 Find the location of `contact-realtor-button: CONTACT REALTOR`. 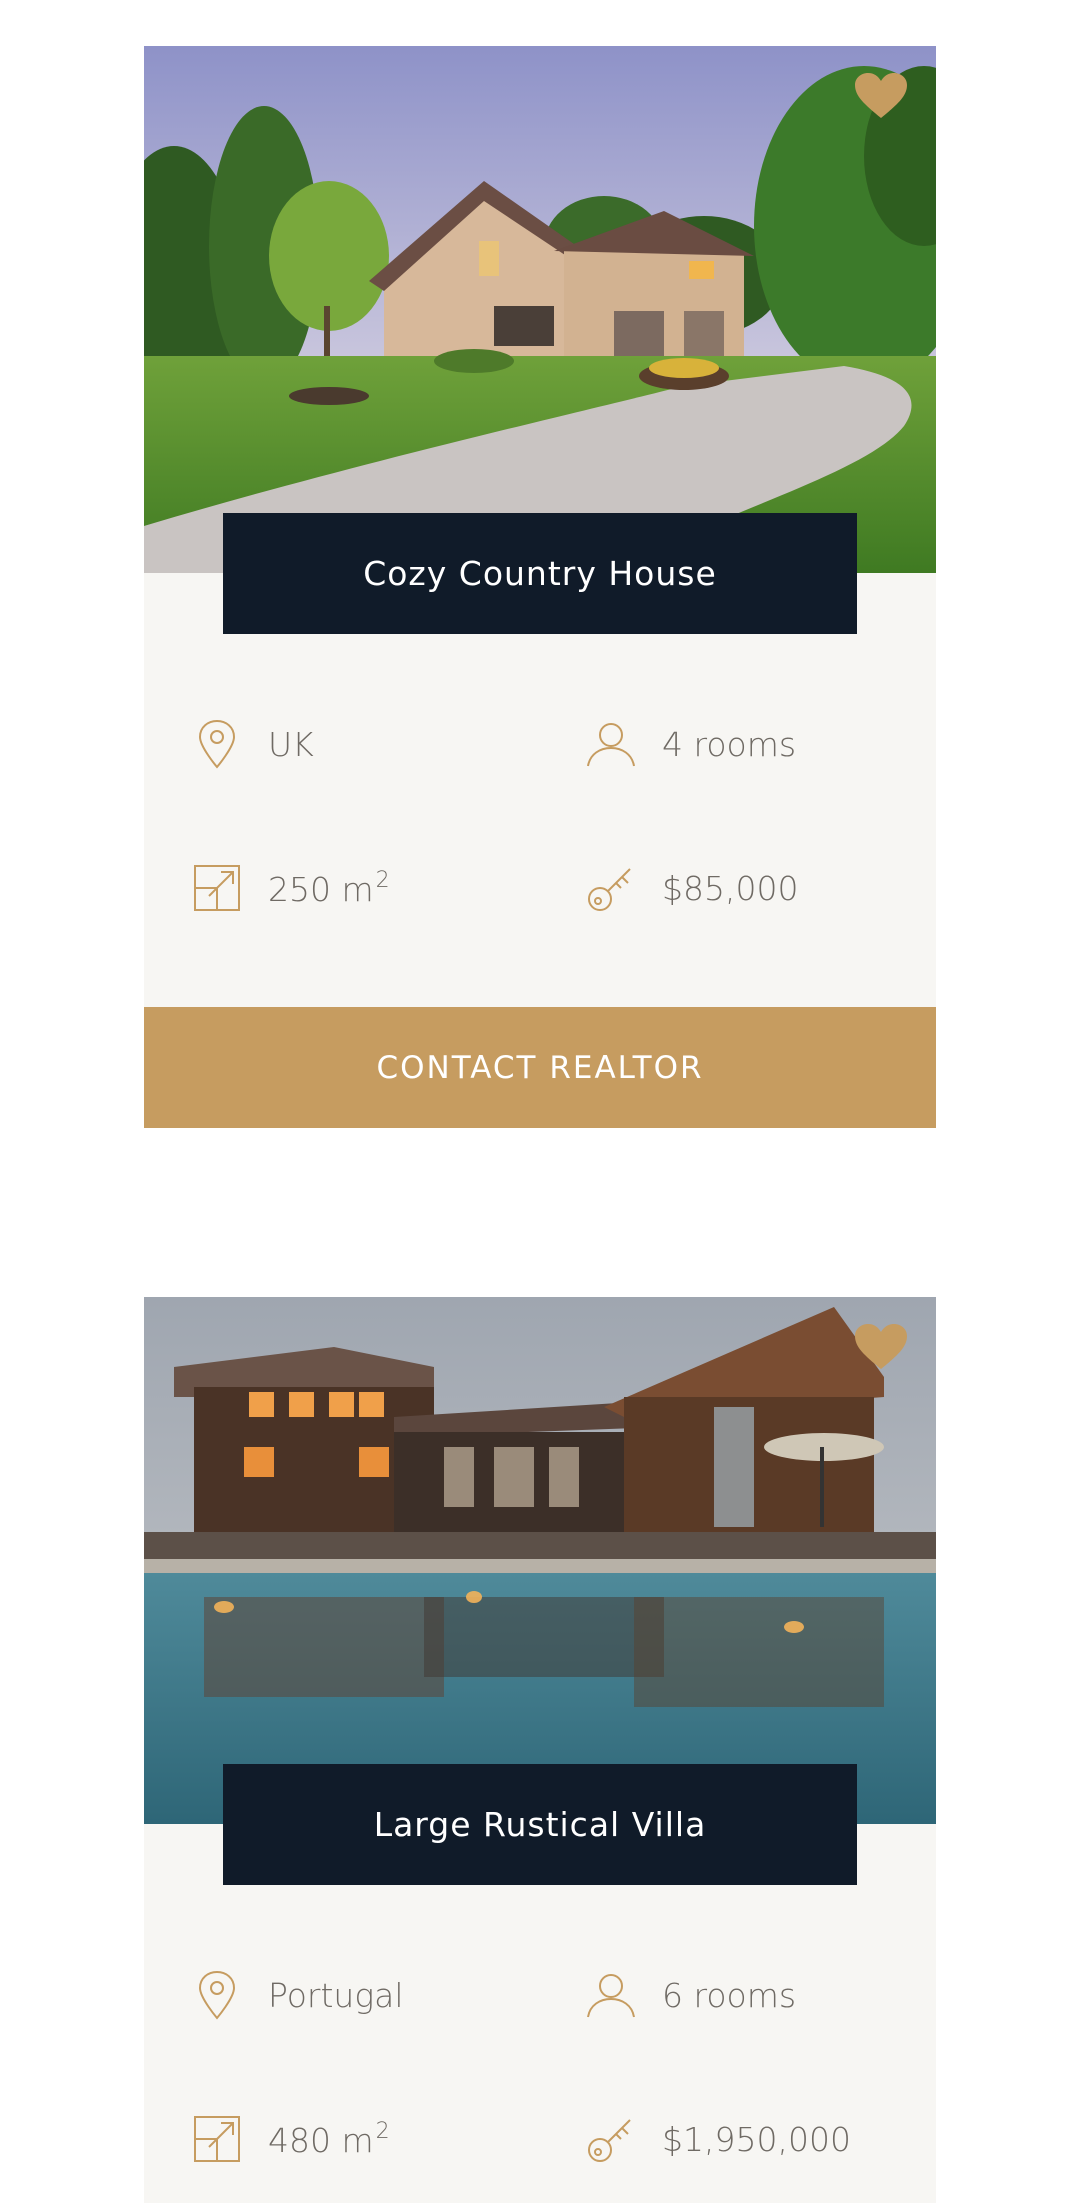

contact-realtor-button: CONTACT REALTOR is located at coordinates (540, 1067).